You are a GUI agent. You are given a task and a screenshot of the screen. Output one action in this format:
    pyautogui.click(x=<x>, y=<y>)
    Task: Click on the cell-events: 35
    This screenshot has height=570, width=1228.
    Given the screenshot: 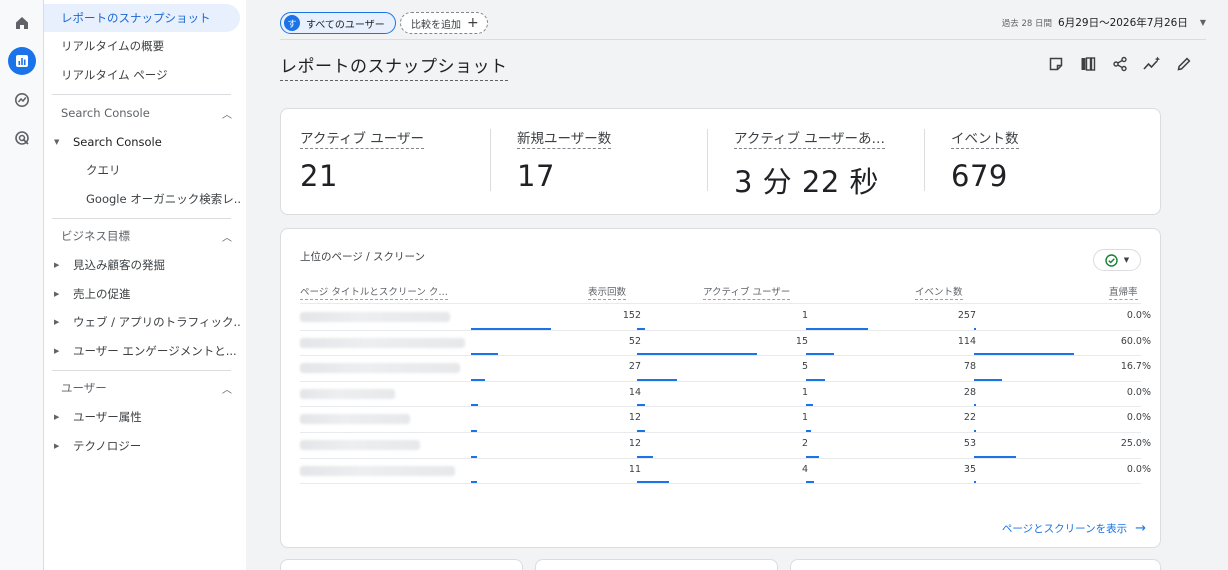 What is the action you would take?
    pyautogui.click(x=969, y=469)
    